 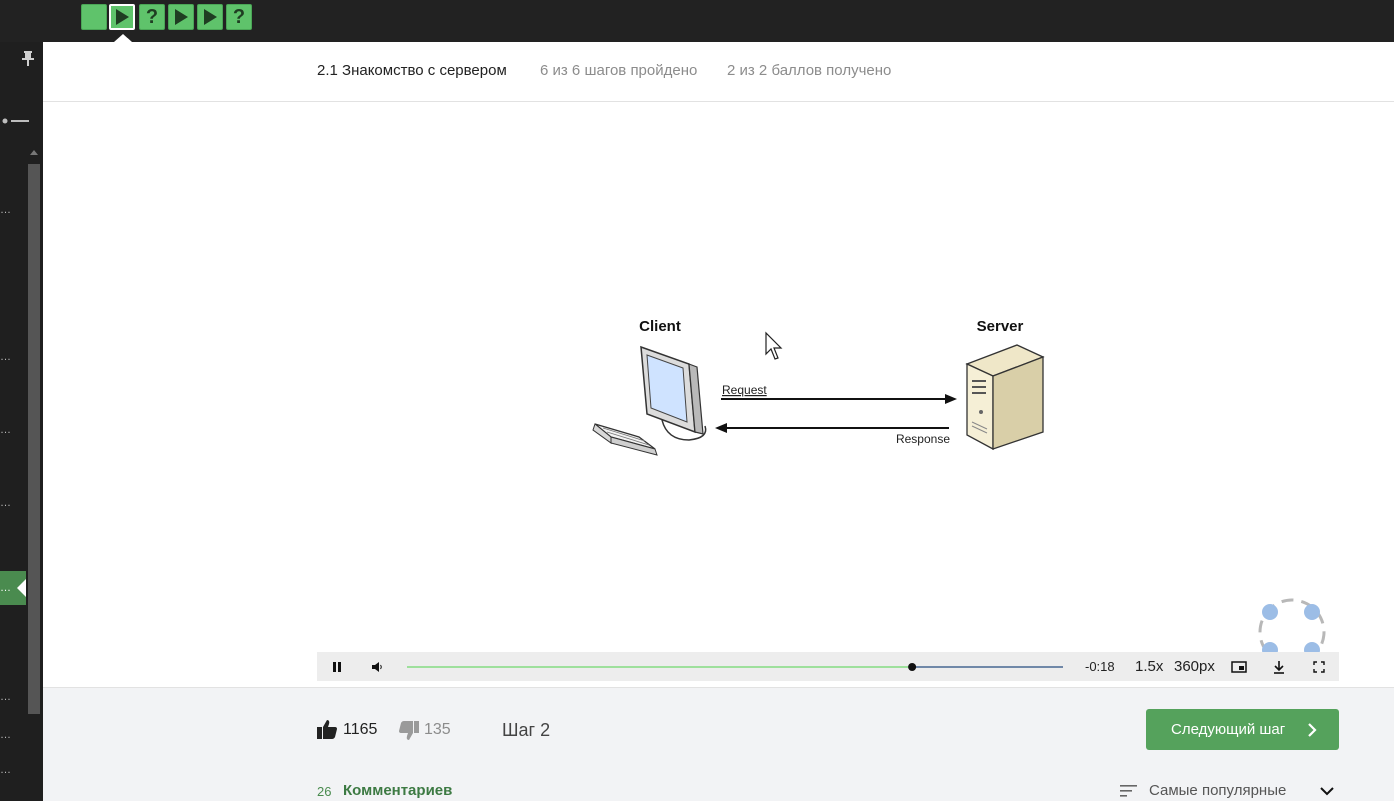 I want to click on sort-icon, so click(x=1129, y=791).